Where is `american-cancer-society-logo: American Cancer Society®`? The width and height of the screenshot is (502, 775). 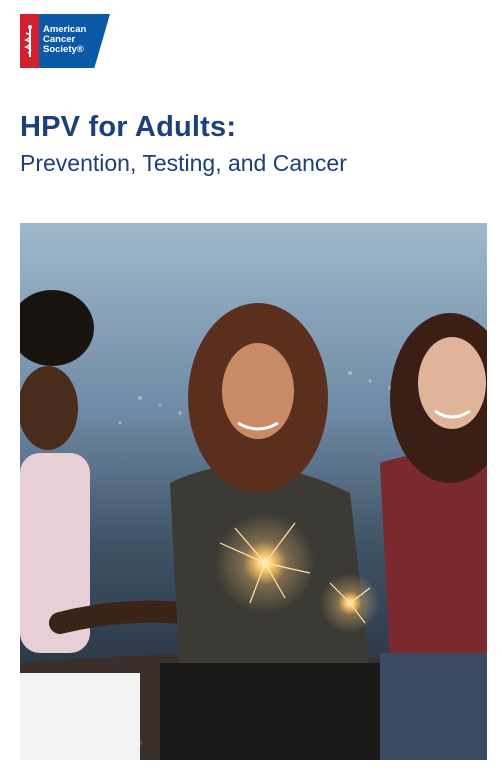
american-cancer-society-logo: American Cancer Society® is located at coordinates (65, 41).